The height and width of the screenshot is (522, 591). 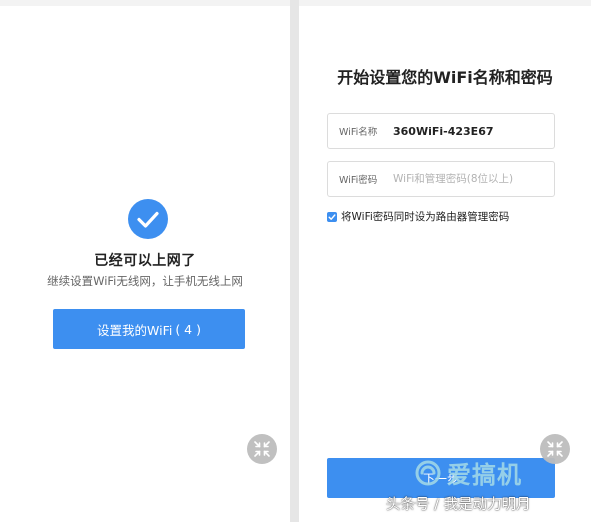 I want to click on ssid-input, so click(x=473, y=131).